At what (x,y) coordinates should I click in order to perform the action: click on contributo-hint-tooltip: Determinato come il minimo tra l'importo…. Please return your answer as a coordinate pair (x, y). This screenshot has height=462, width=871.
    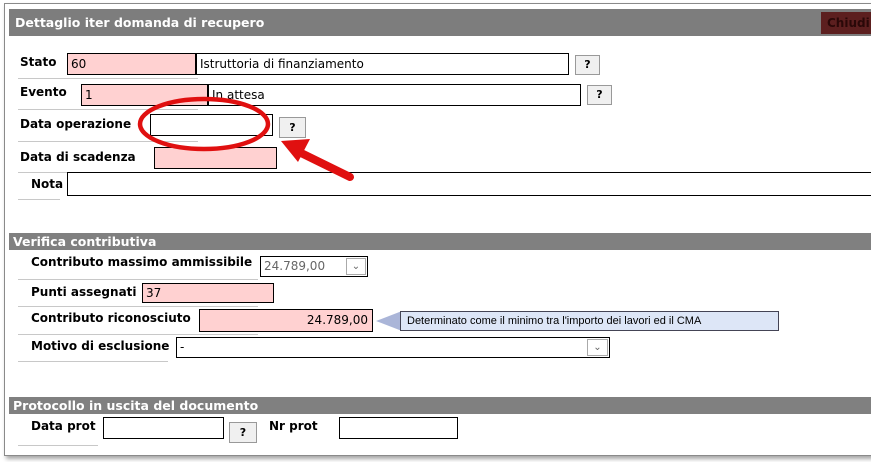
    Looking at the image, I should click on (589, 321).